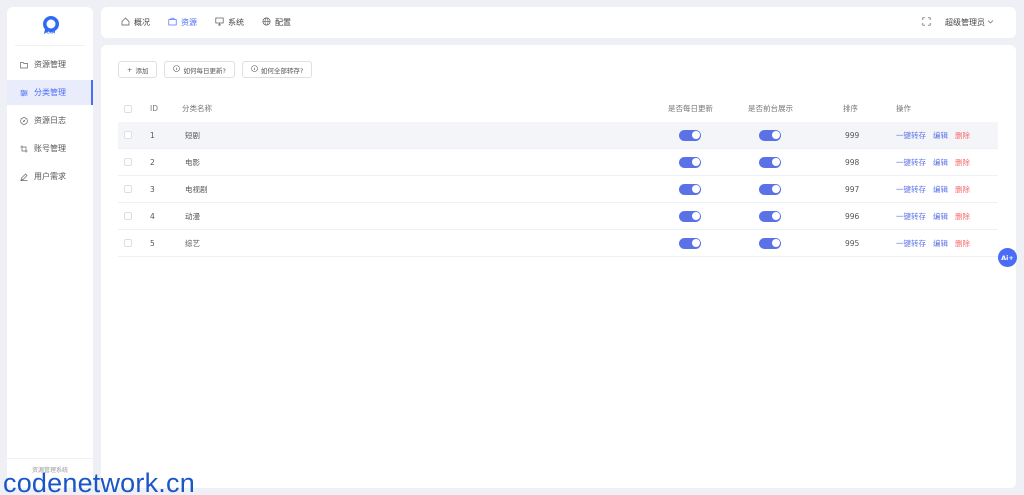 This screenshot has height=495, width=1024. I want to click on cell-id: 5, so click(152, 243).